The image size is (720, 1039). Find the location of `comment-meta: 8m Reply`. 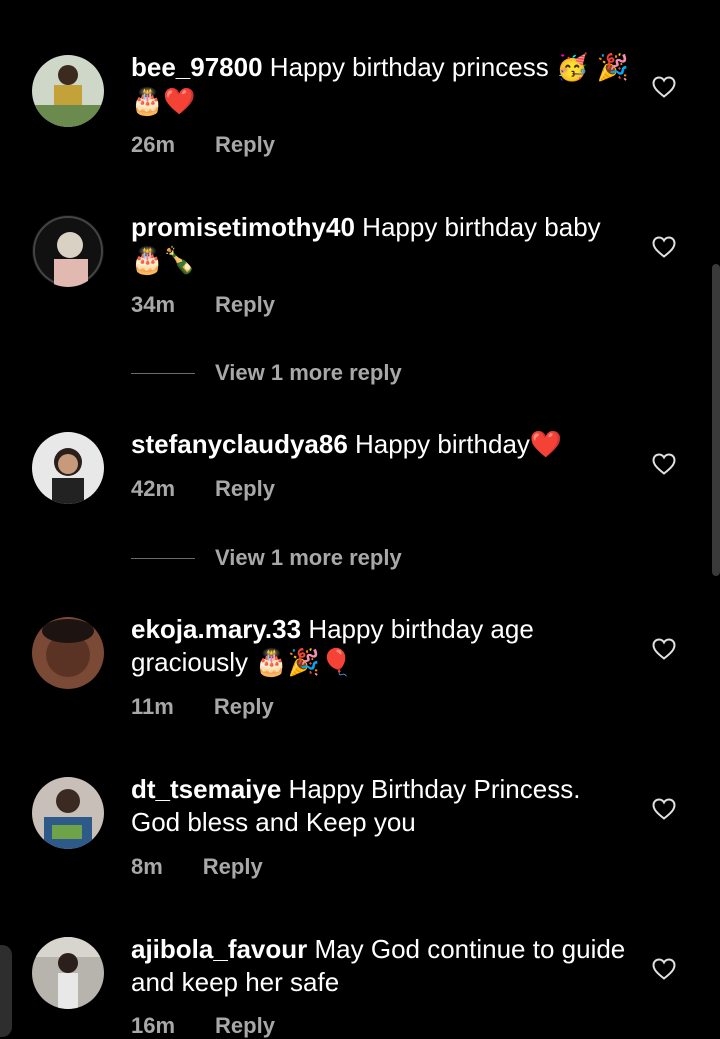

comment-meta: 8m Reply is located at coordinates (197, 867).